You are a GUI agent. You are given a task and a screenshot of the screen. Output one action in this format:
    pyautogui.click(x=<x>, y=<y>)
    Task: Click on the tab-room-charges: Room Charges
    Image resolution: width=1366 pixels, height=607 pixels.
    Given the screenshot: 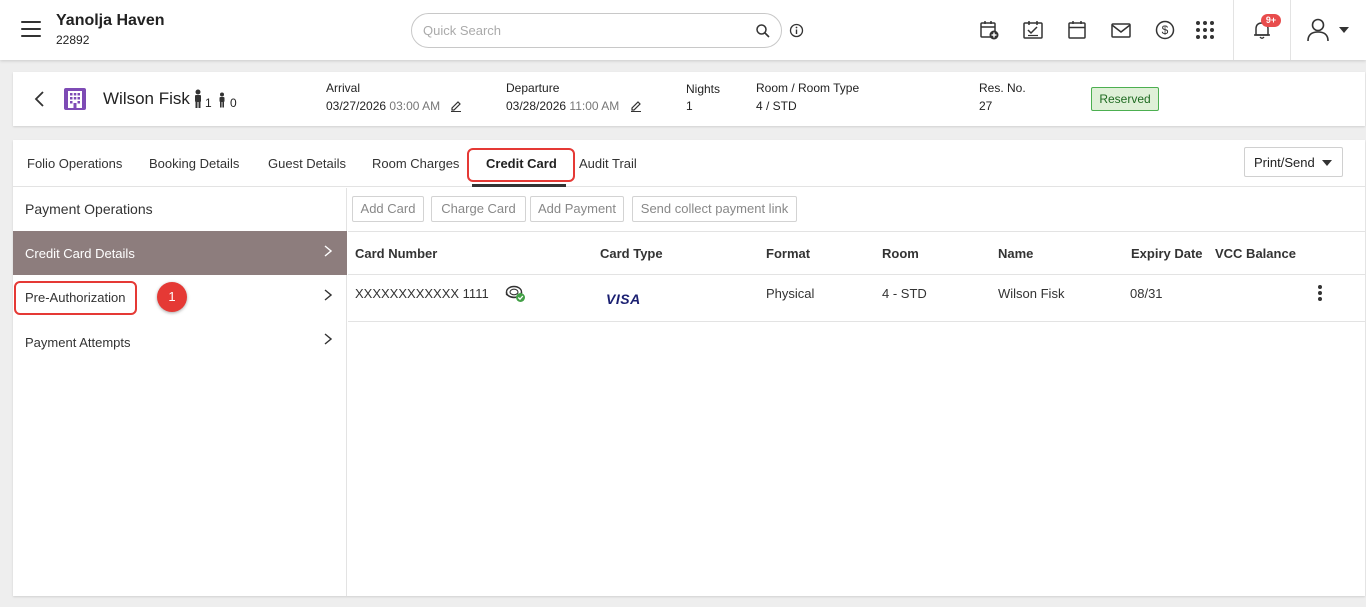 What is the action you would take?
    pyautogui.click(x=415, y=163)
    